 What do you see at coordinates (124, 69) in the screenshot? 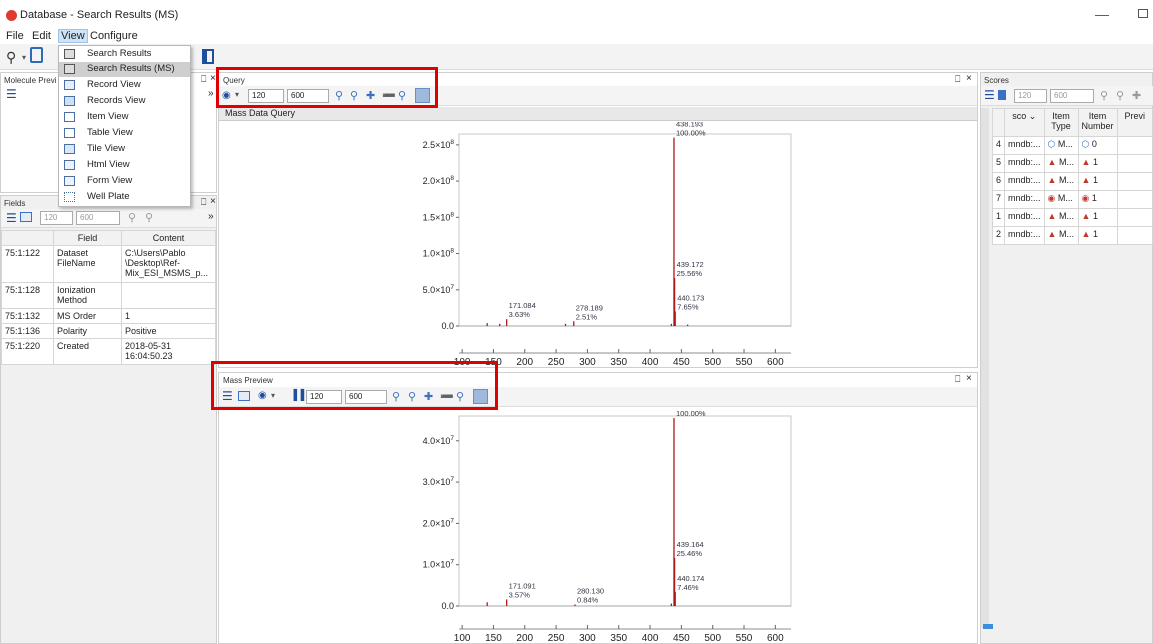
I see `view-menu-item-search-results-ms: Search Results (MS)` at bounding box center [124, 69].